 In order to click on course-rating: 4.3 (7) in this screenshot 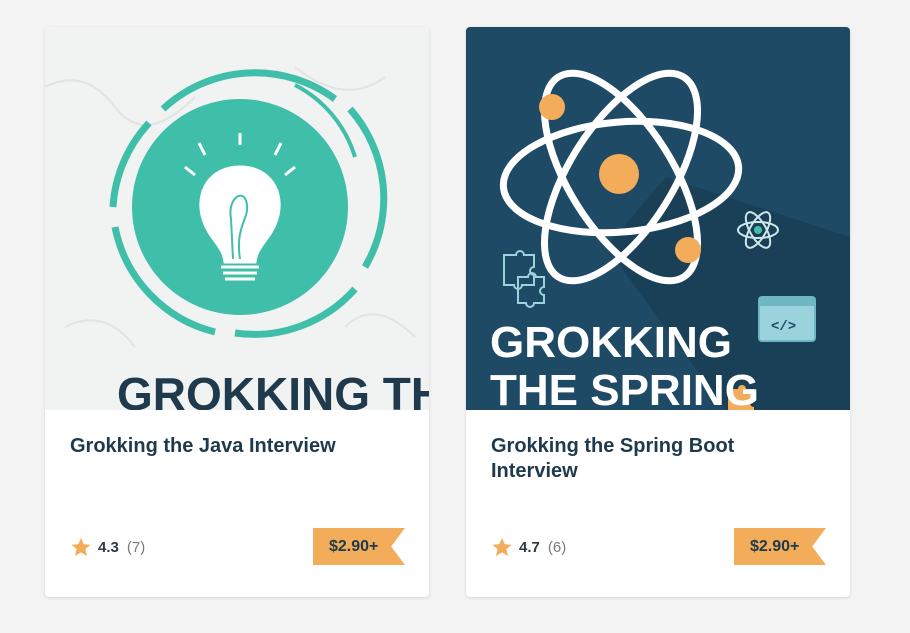, I will do `click(107, 547)`.